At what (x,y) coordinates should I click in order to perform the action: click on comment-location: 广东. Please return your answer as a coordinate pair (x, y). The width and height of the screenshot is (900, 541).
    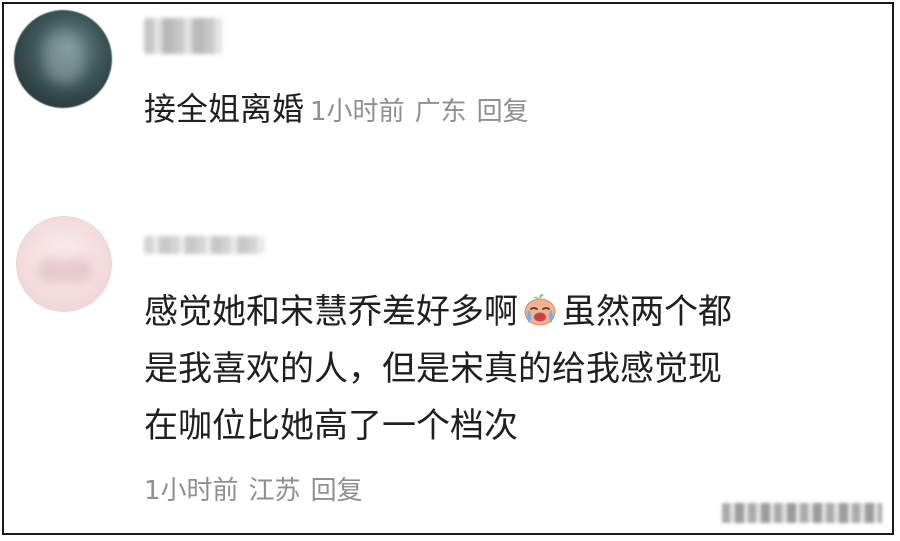
    Looking at the image, I should click on (440, 112).